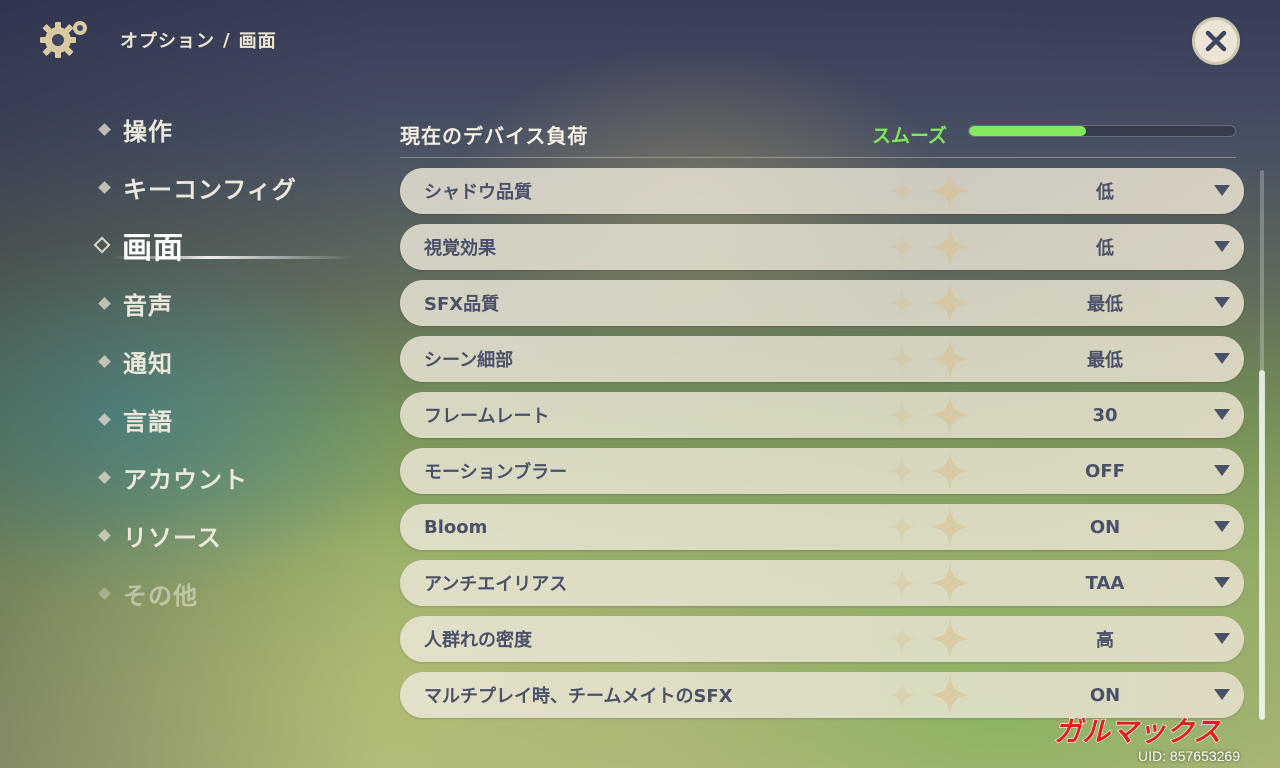 The image size is (1280, 768). I want to click on sidebar-item-graphics: 画面, so click(222, 245).